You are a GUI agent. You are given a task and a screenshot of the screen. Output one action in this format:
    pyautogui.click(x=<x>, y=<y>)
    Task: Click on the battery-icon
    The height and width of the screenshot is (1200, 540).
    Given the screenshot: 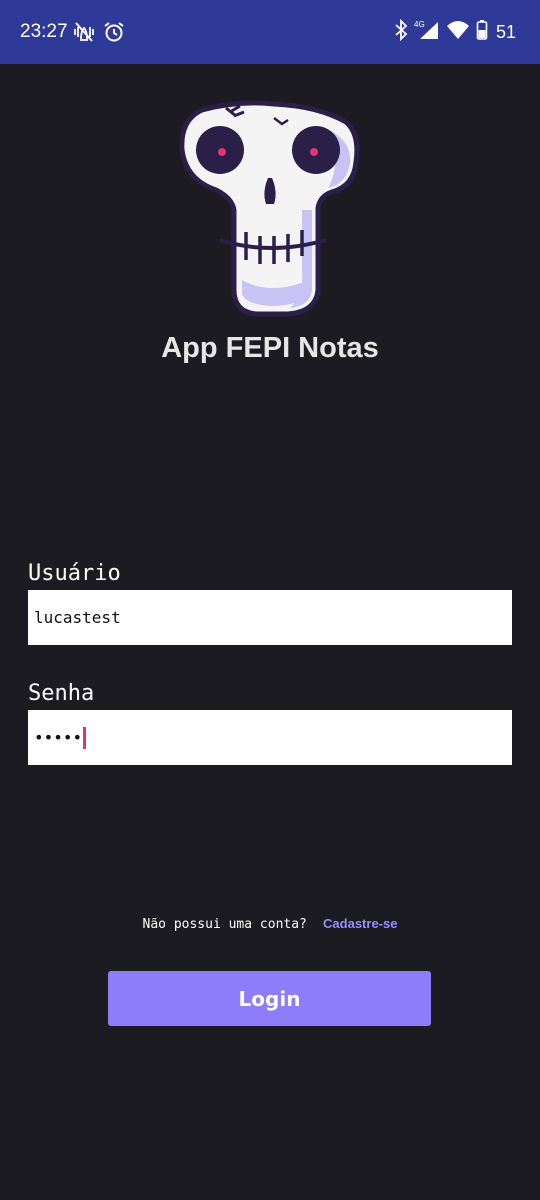 What is the action you would take?
    pyautogui.click(x=482, y=32)
    